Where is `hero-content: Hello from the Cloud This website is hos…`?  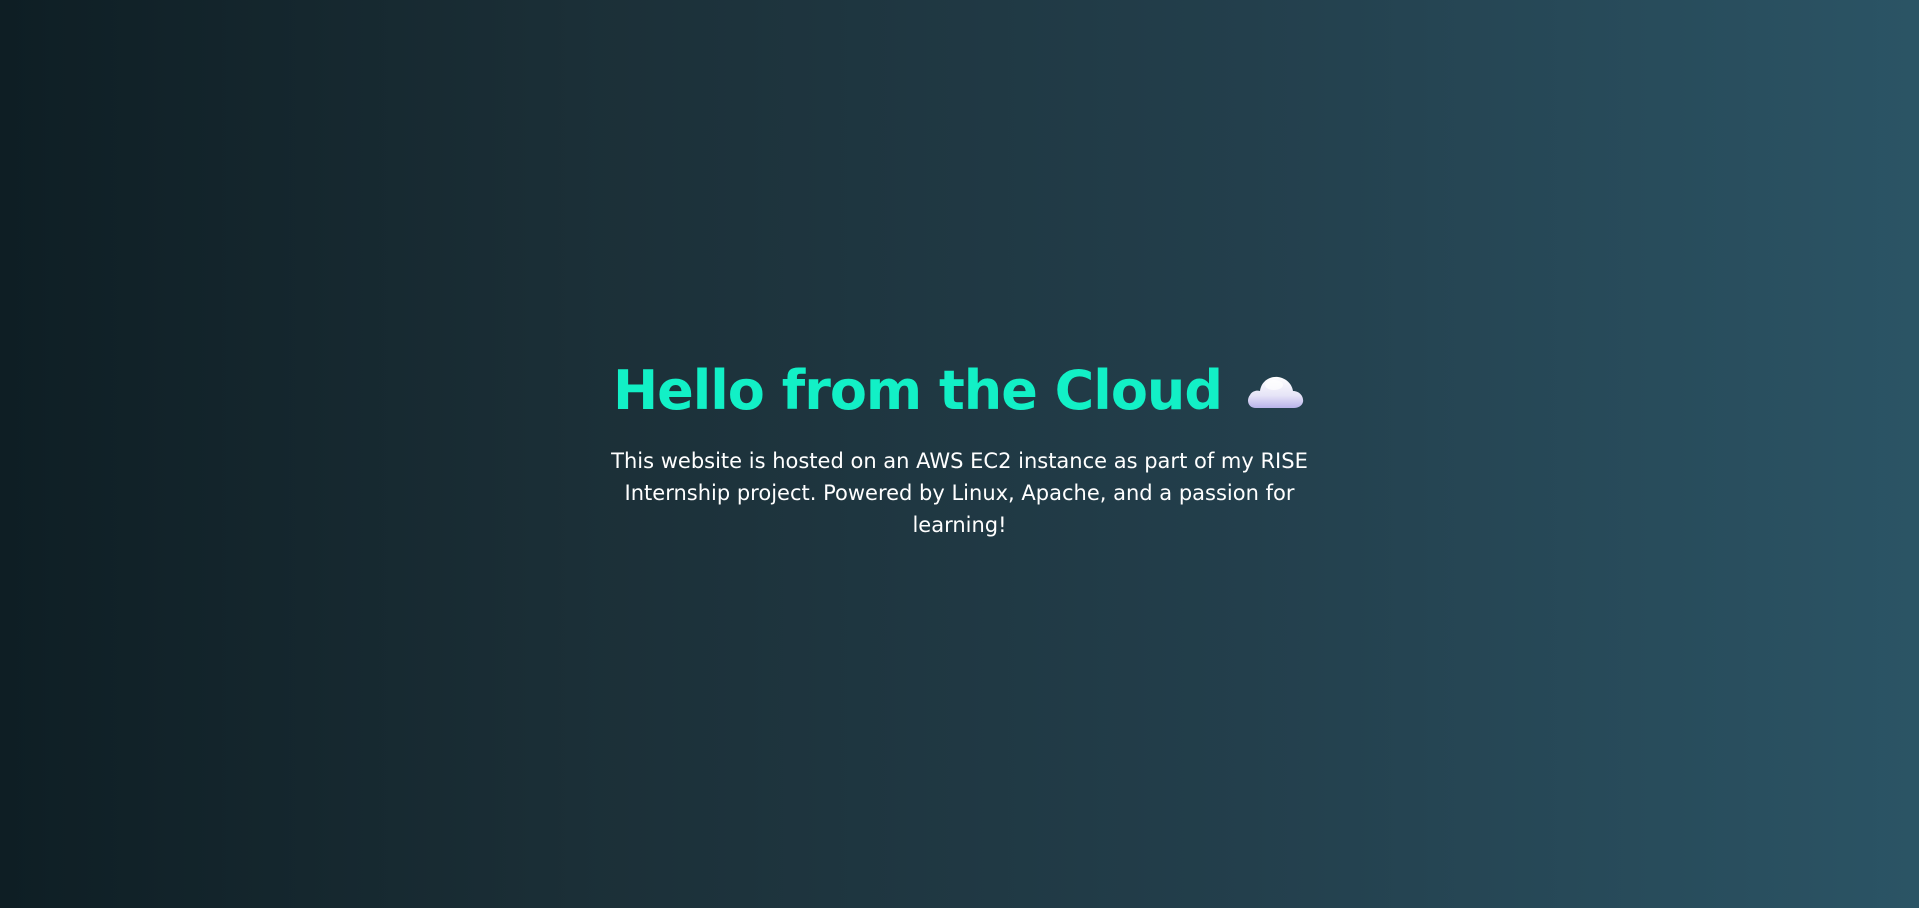 hero-content: Hello from the Cloud This website is hos… is located at coordinates (960, 450).